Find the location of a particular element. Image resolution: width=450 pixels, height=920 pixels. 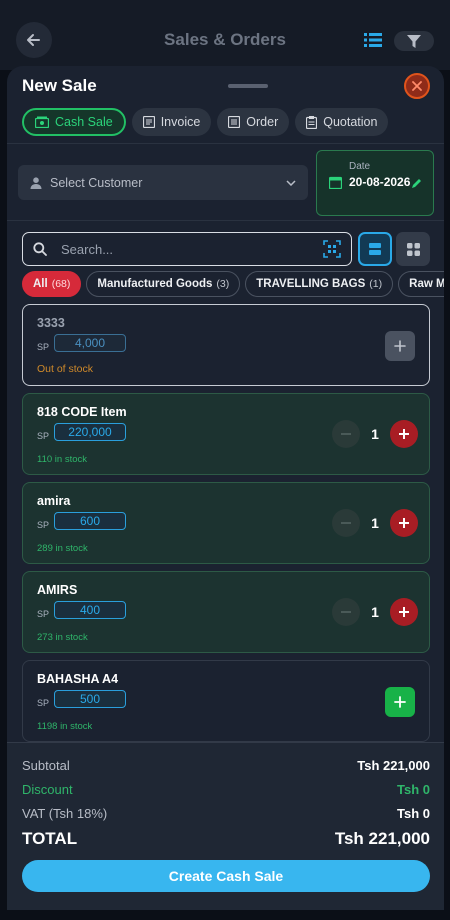

close-button is located at coordinates (417, 86).